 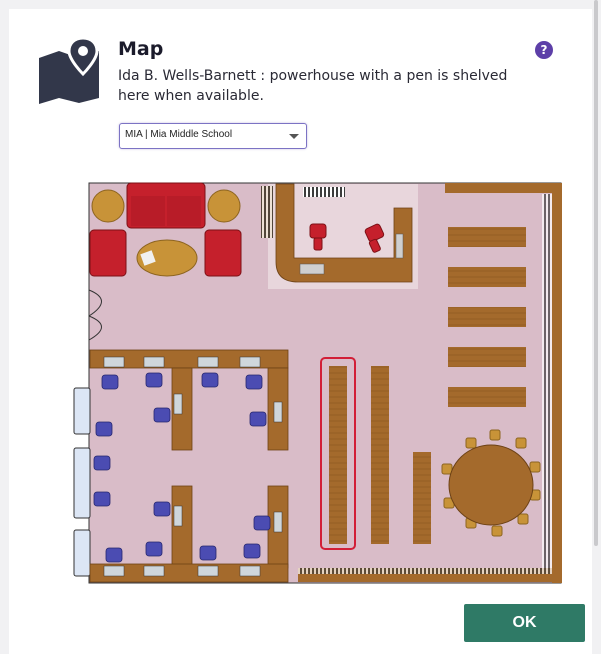 I want to click on window-panels, so click(x=82, y=482).